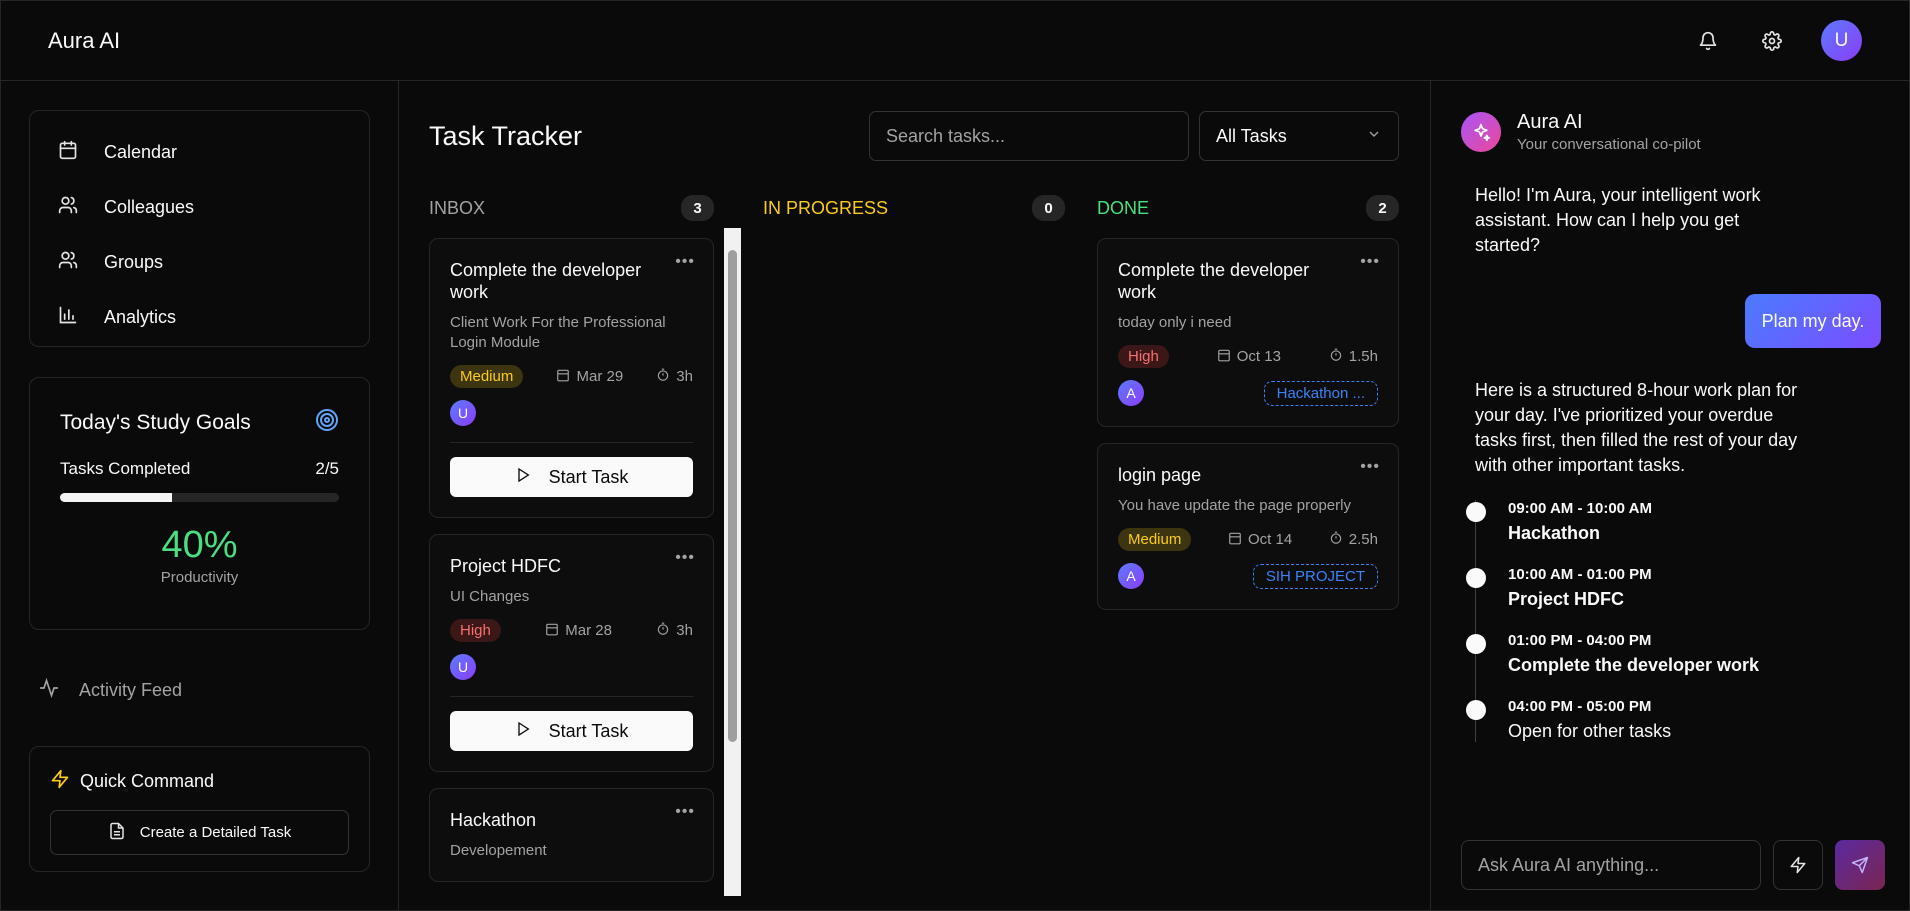 This screenshot has height=911, width=1910. I want to click on goals-title: Today's Study Goals, so click(155, 422).